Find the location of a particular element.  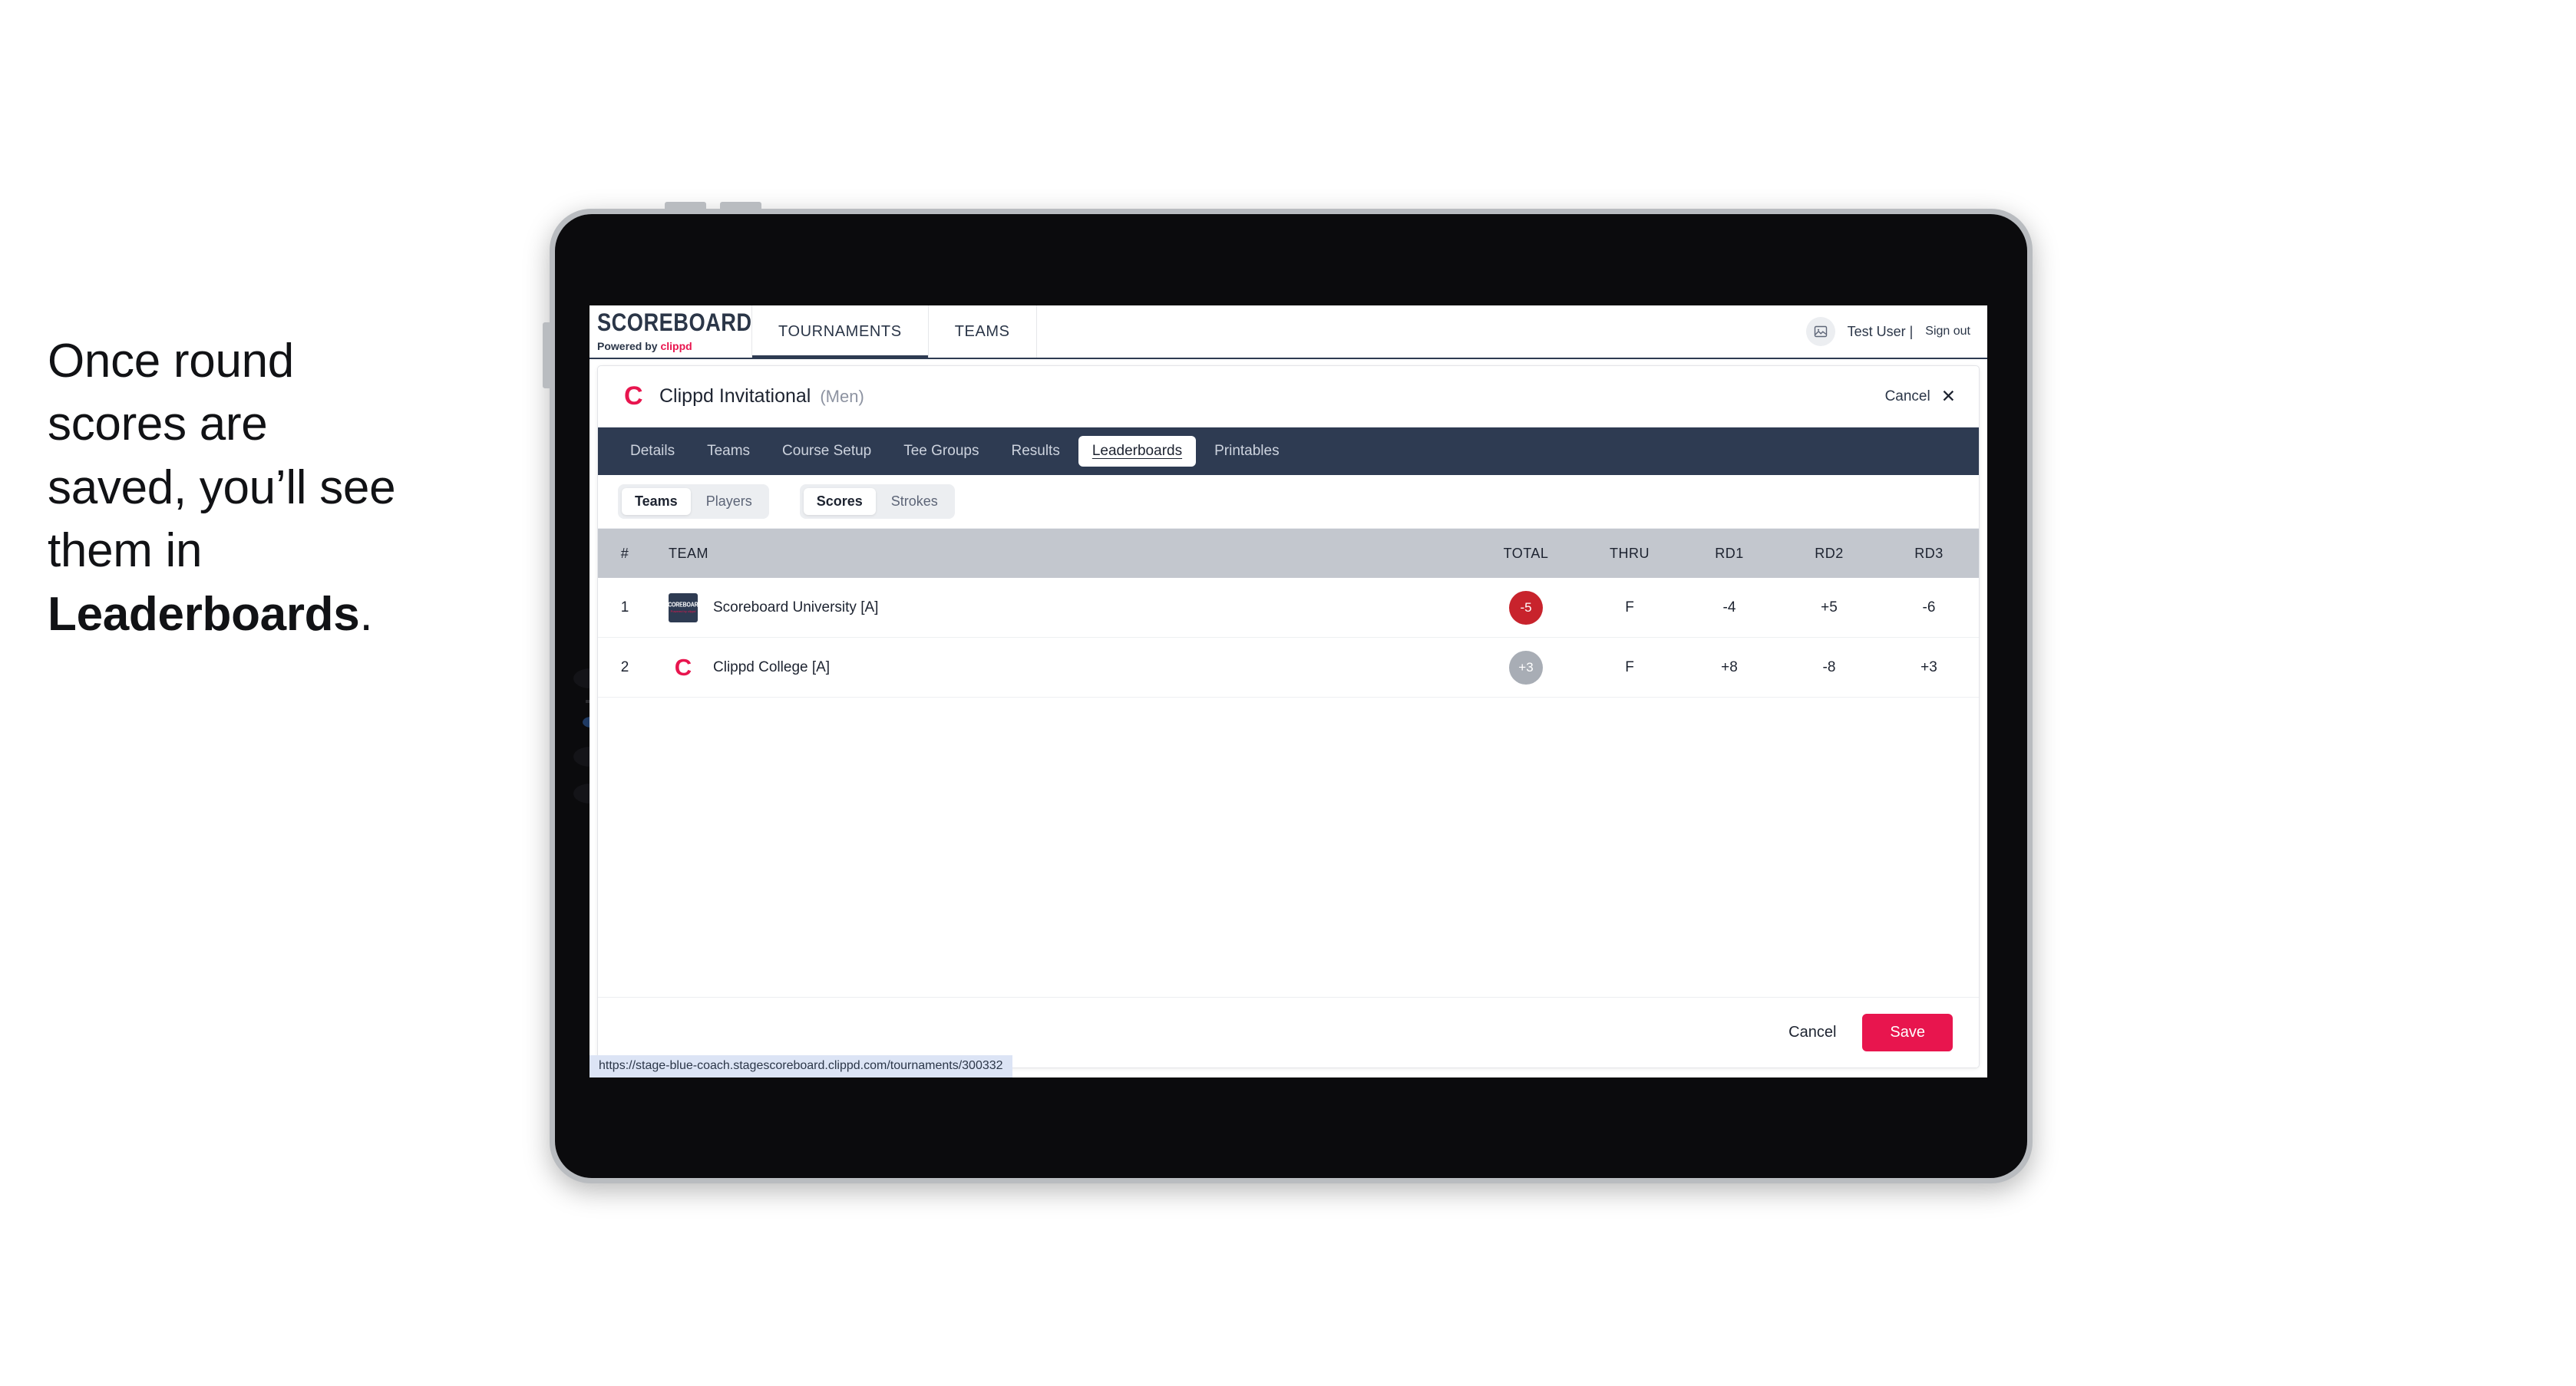

segmented-teams-players: Teams Players is located at coordinates (693, 502).